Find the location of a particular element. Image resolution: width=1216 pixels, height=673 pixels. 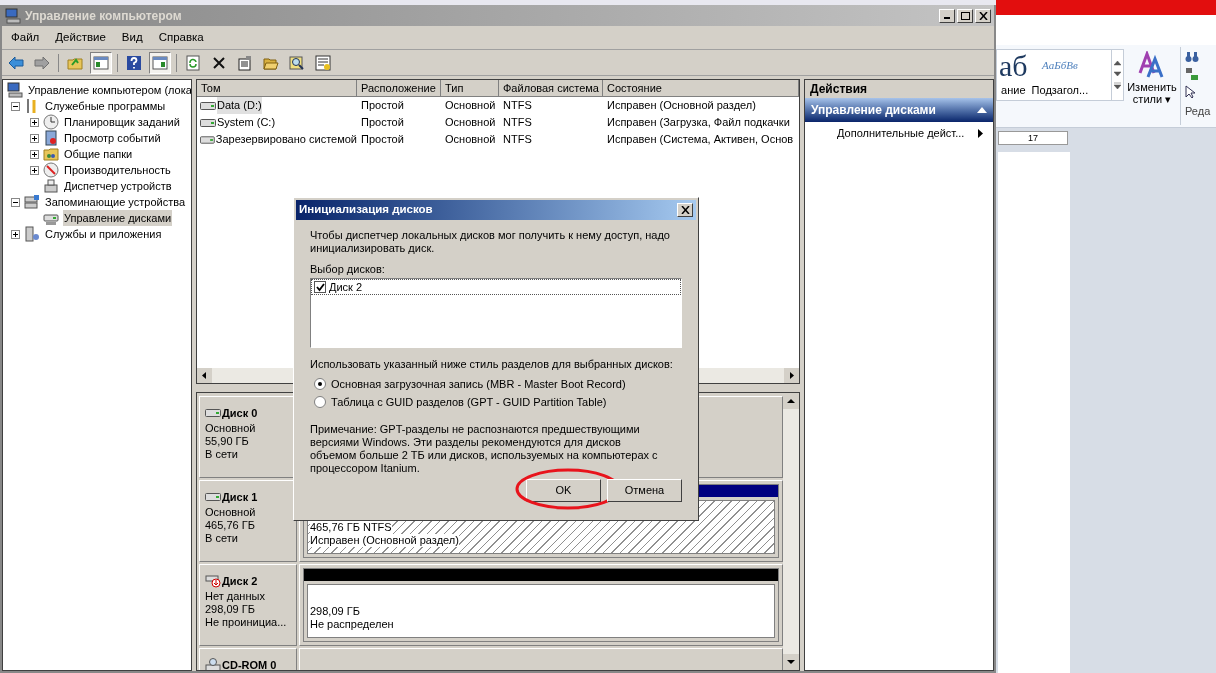

gallery-scroll-icon is located at coordinates (1117, 75).